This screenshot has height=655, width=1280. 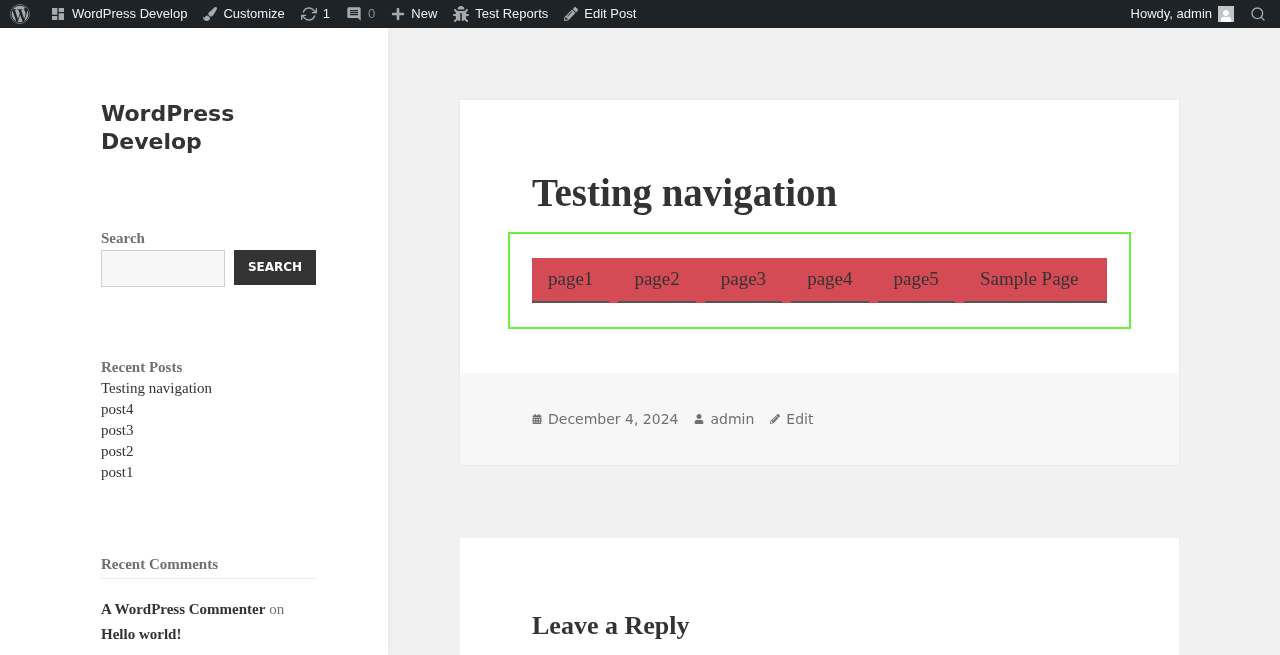 What do you see at coordinates (461, 14) in the screenshot?
I see `bug-icon` at bounding box center [461, 14].